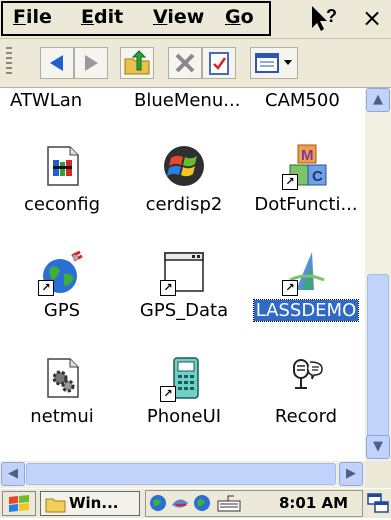 The height and width of the screenshot is (520, 391). I want to click on phone-icon: ↗, so click(183, 379).